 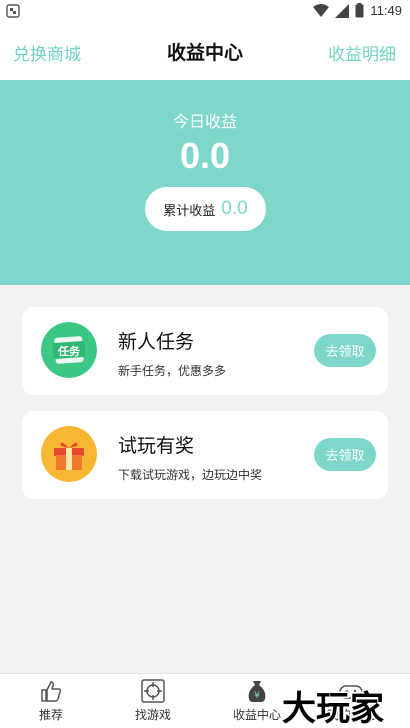 I want to click on nav-bar: 兑换商城 收益中心 收益明细, so click(x=205, y=51).